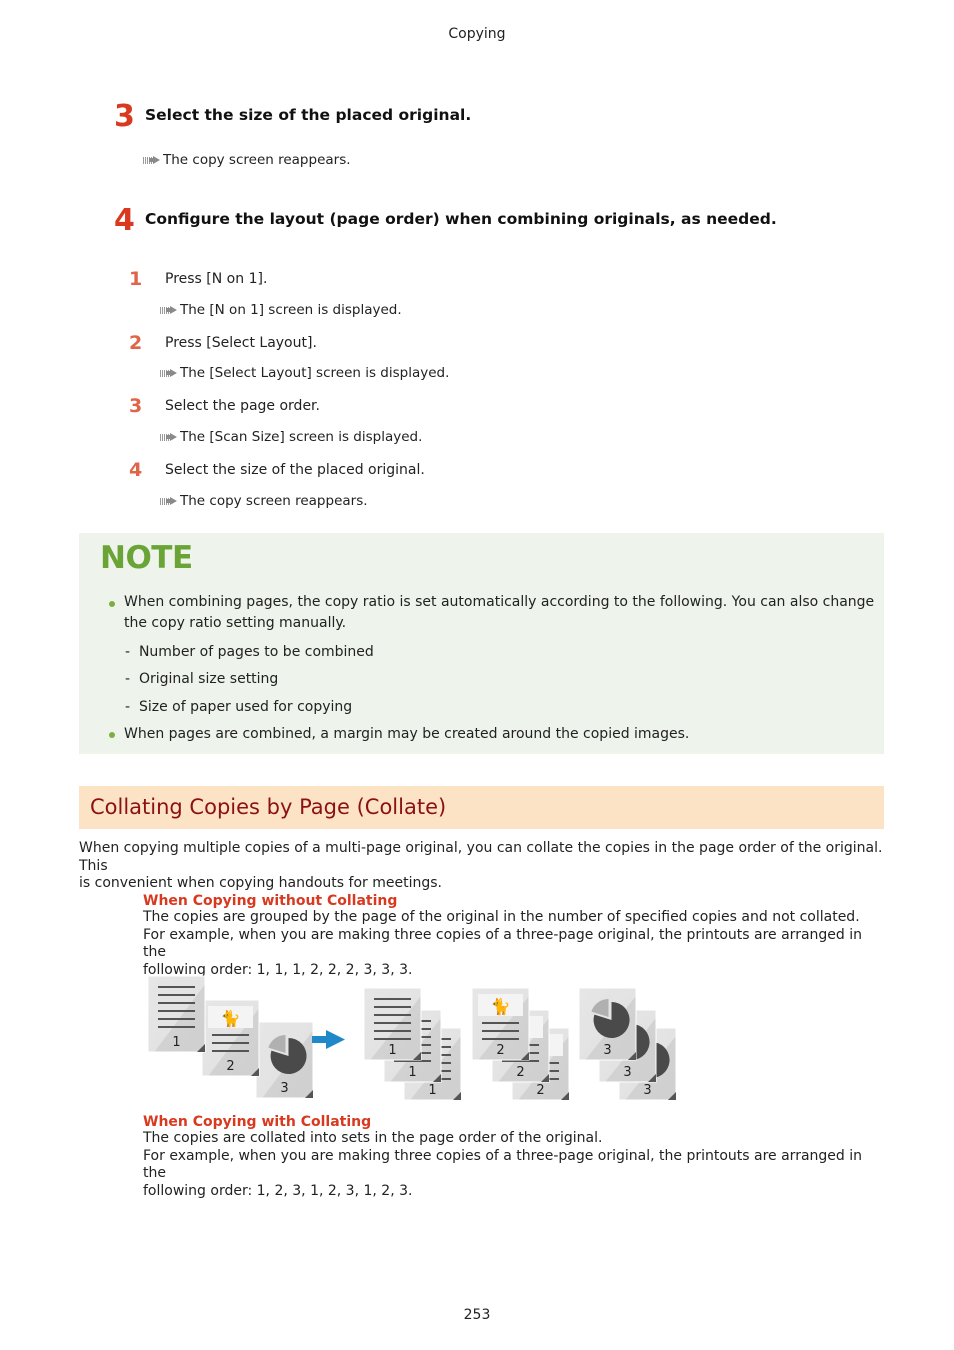 The width and height of the screenshot is (954, 1350). I want to click on note-subitem: - Number of pages to be combined, so click(249, 652).